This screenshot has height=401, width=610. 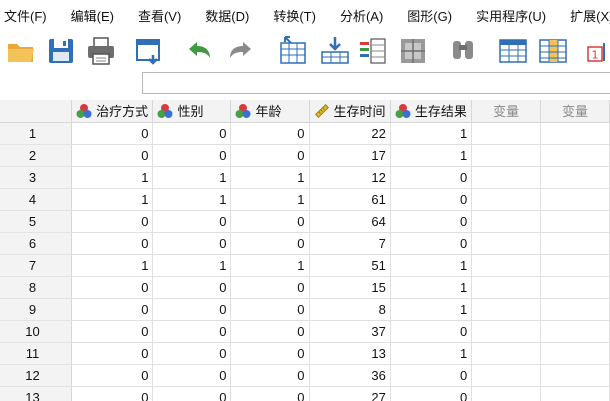 I want to click on row-number: 13, so click(x=36, y=393).